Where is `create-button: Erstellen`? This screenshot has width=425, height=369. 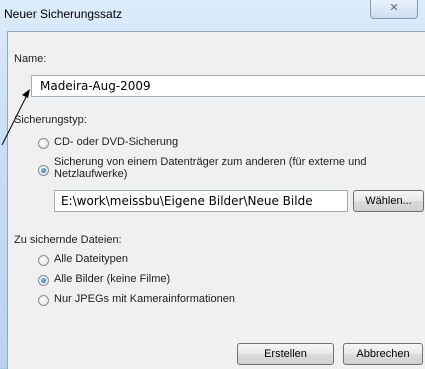
create-button: Erstellen is located at coordinates (285, 354).